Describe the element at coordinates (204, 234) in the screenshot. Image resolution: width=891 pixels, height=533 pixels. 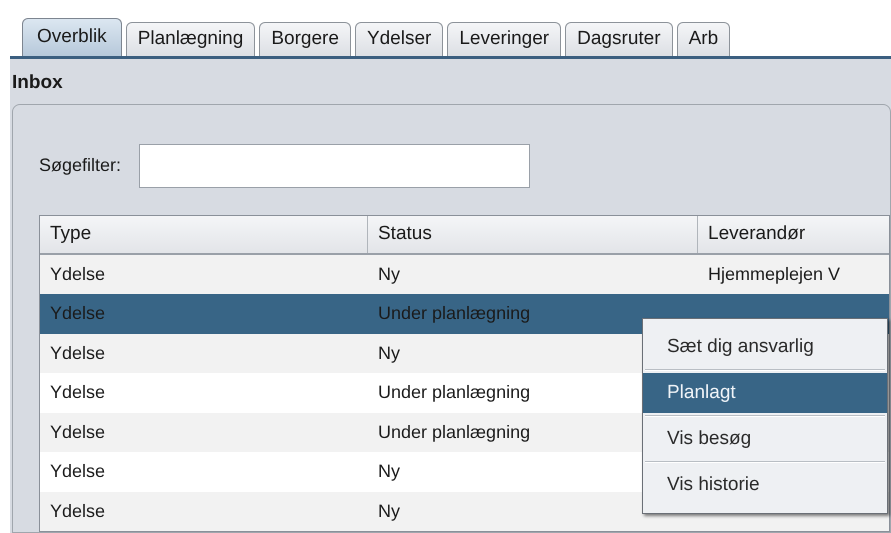
I see `column-header: Type` at that location.